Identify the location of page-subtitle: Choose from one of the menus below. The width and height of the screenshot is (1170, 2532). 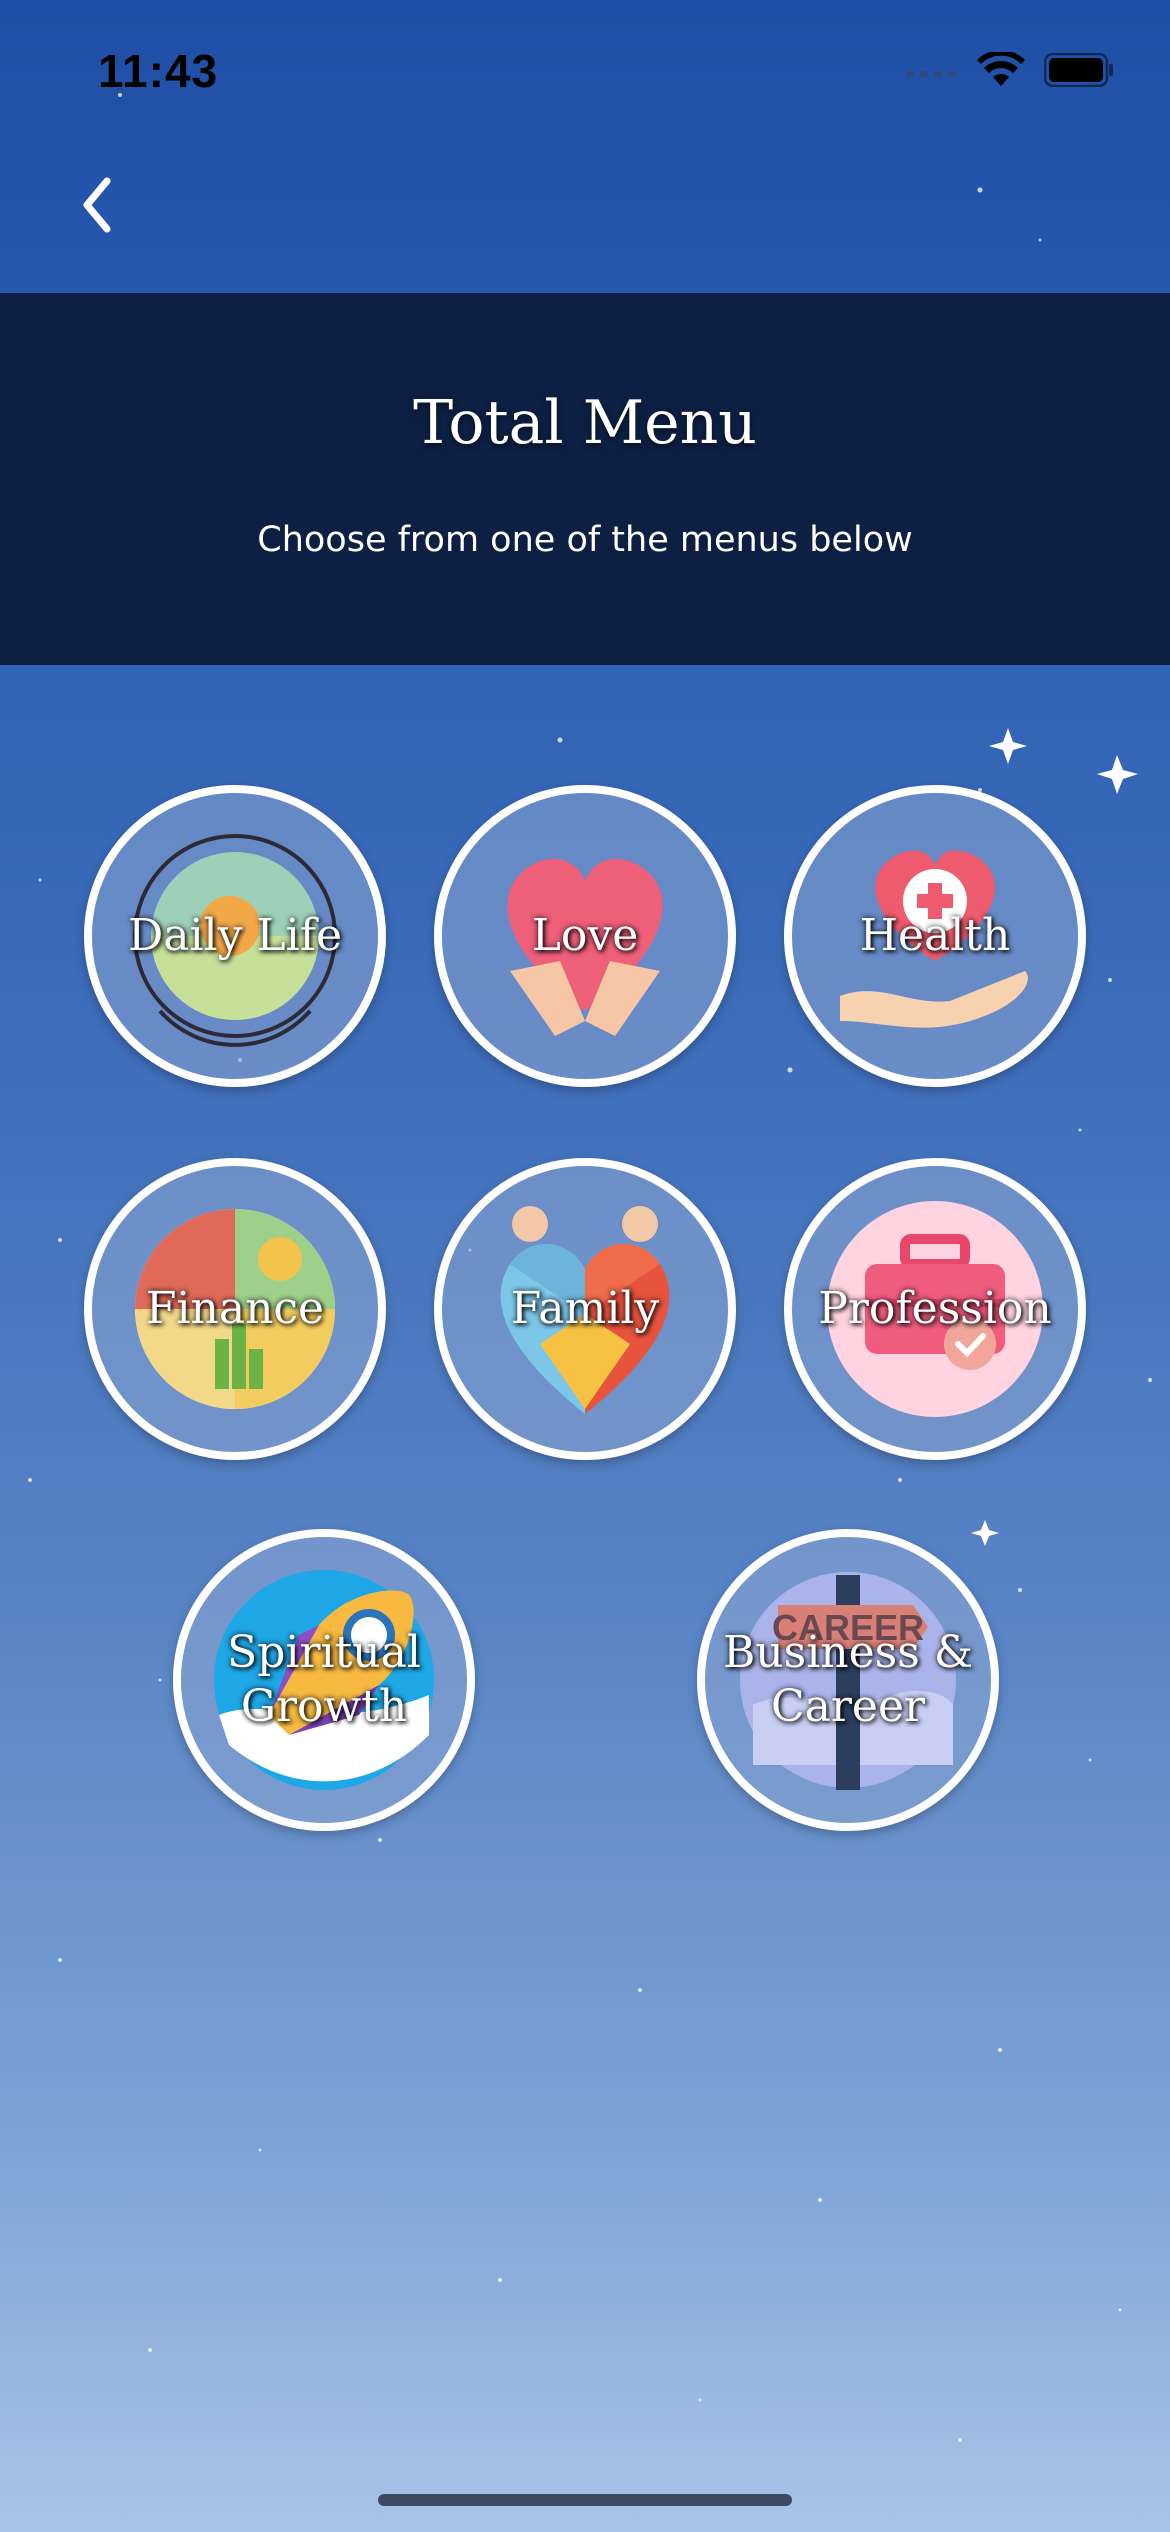
(585, 540).